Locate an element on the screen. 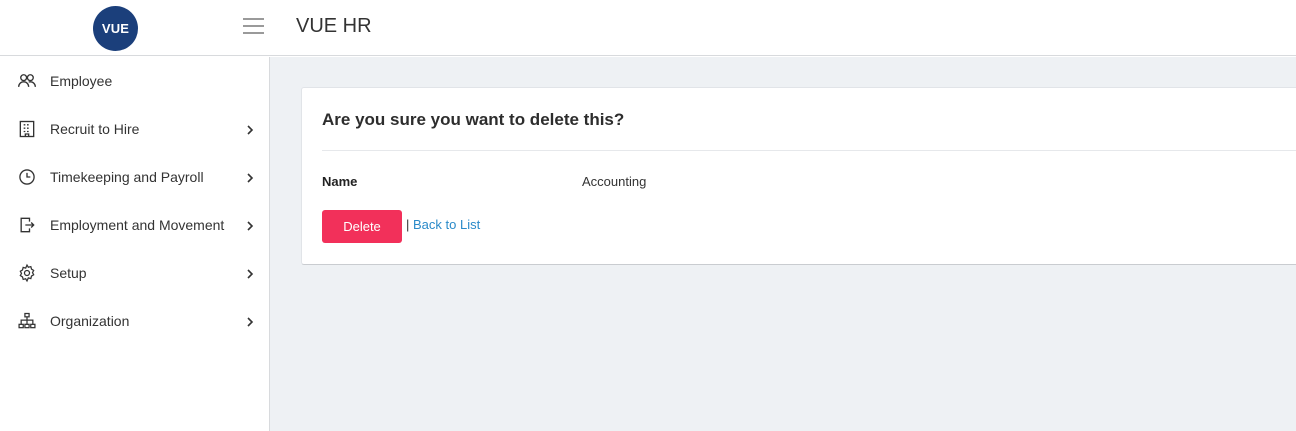 The image size is (1296, 431). app-logo: VUE is located at coordinates (115, 28).